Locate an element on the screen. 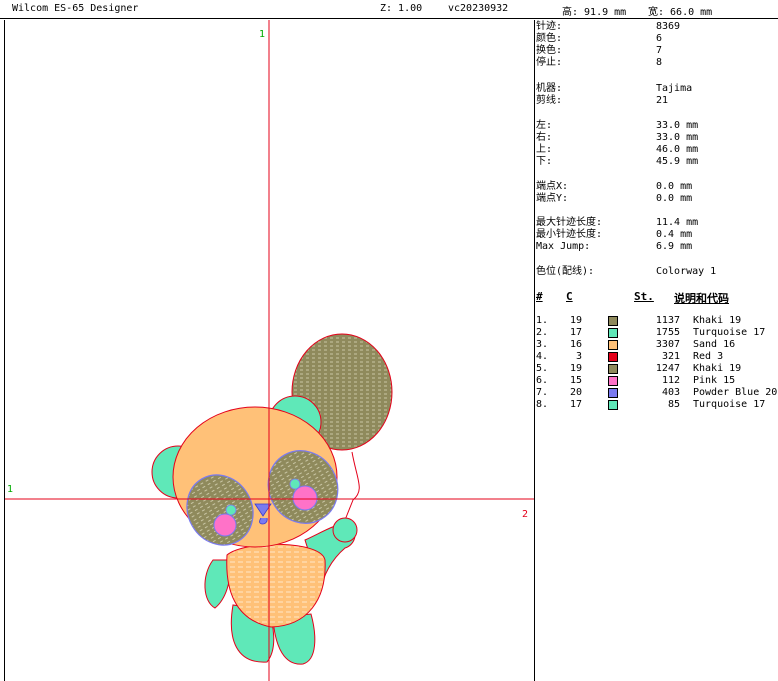 This screenshot has width=778, height=681. stat-end-x: 端点X: 0.0 mm is located at coordinates (614, 186).